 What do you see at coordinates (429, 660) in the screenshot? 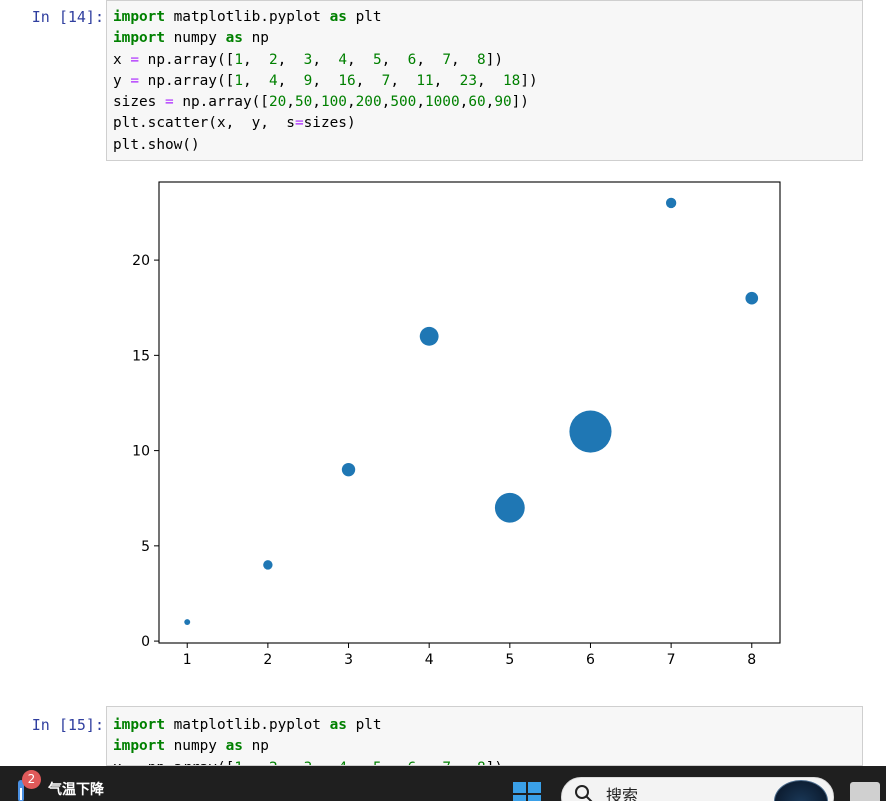
I see `x-tick-label: 4` at bounding box center [429, 660].